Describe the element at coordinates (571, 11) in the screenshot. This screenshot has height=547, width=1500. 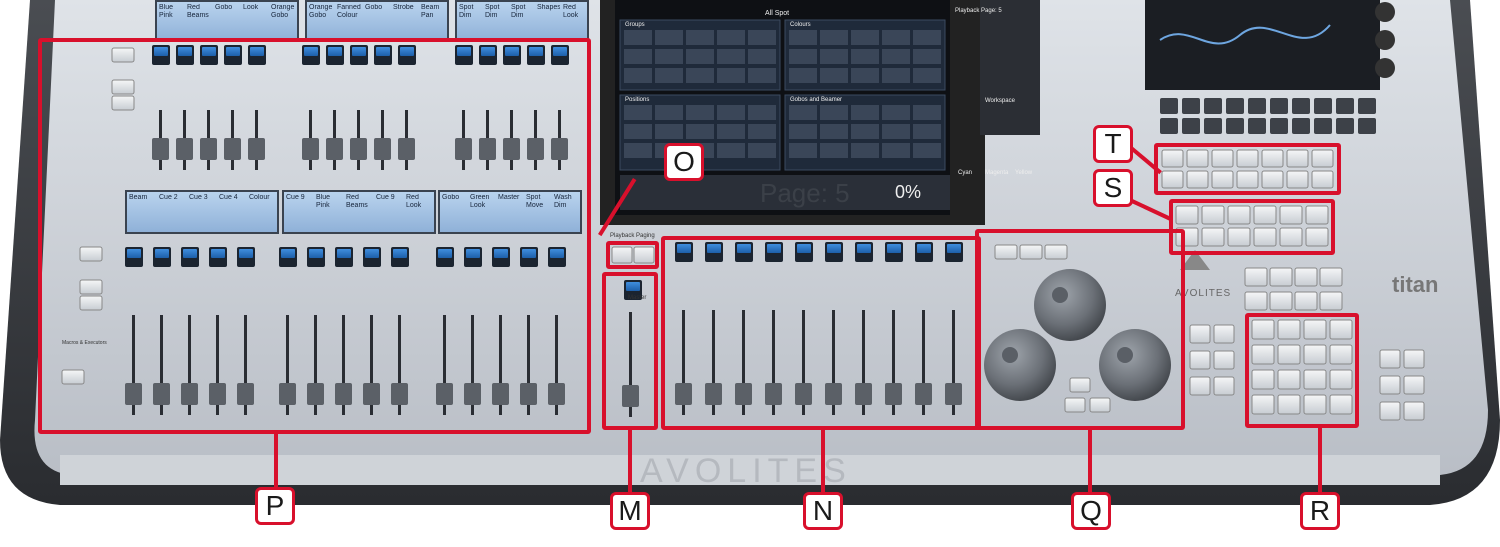
I see `lcd-cell-label: Red Look` at that location.